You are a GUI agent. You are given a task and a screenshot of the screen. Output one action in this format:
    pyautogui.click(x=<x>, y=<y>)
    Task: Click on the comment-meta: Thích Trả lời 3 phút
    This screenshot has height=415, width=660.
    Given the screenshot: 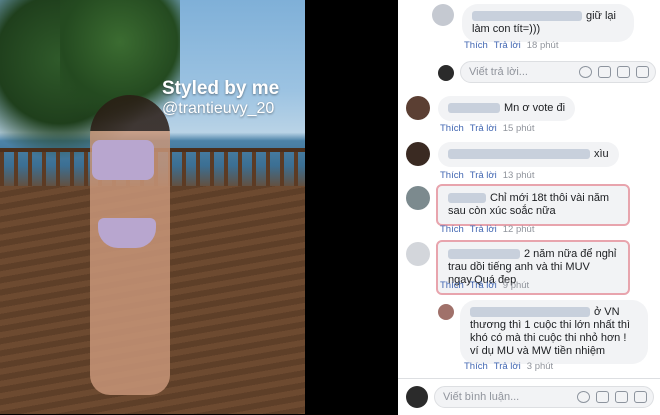 What is the action you would take?
    pyautogui.click(x=508, y=366)
    